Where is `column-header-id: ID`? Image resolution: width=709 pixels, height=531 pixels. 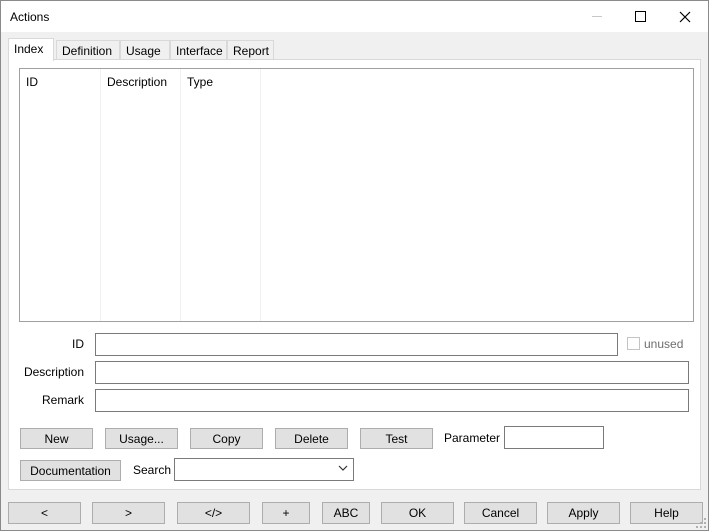
column-header-id: ID is located at coordinates (32, 82).